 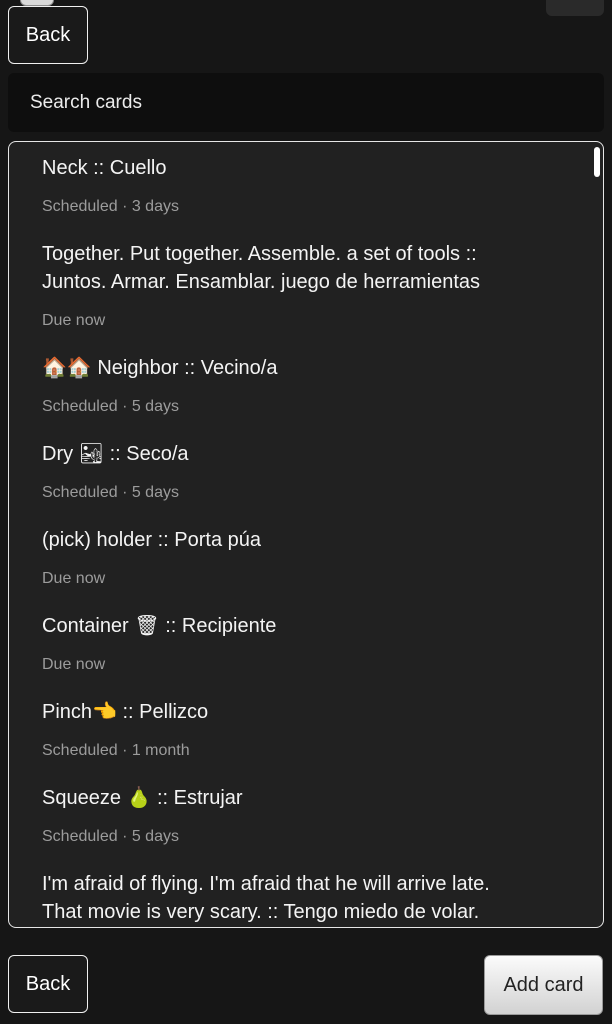 What do you see at coordinates (315, 471) in the screenshot?
I see `card-item: Dry 🏜 :: Seco/a Scheduled · 5 days` at bounding box center [315, 471].